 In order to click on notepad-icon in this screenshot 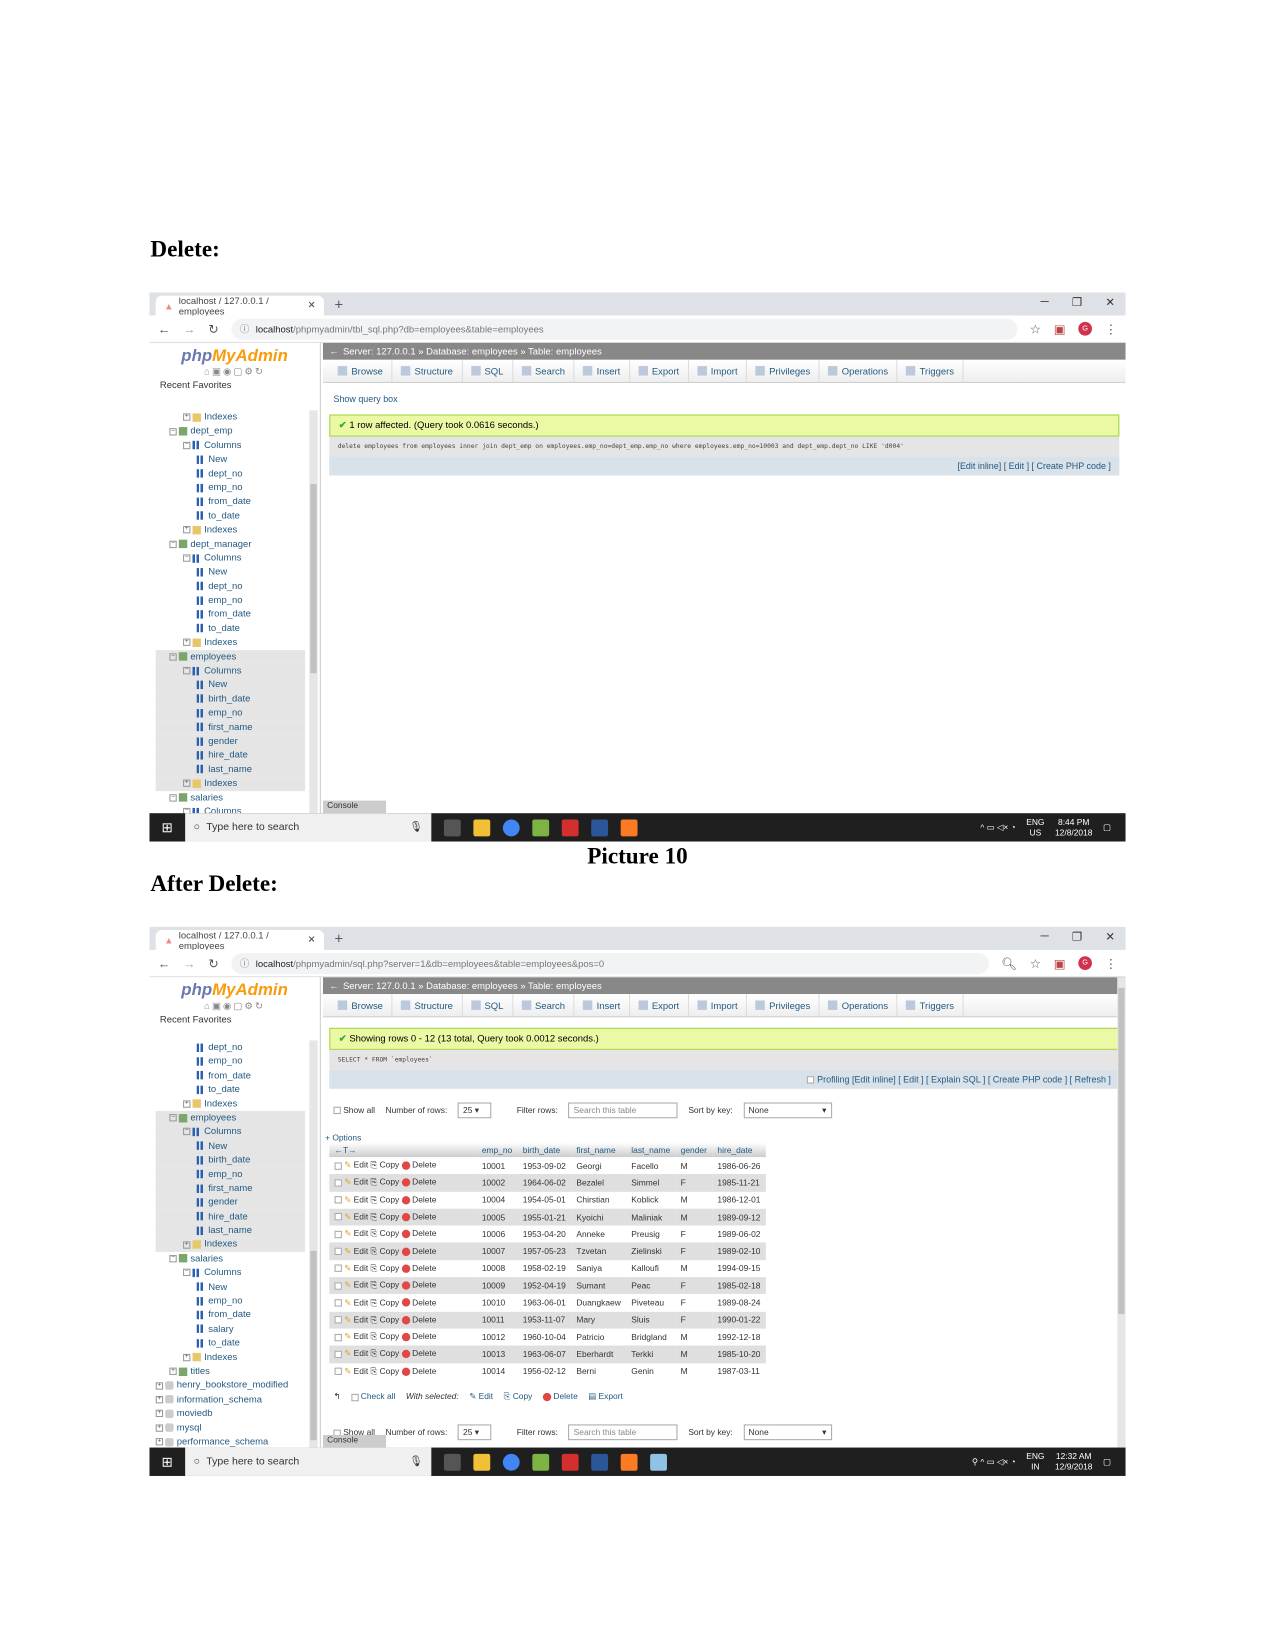, I will do `click(541, 827)`.